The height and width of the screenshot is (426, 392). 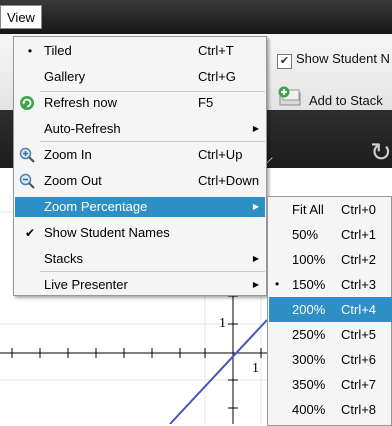 I want to click on menu-item-refresh-now: Refresh now F5, so click(x=140, y=103).